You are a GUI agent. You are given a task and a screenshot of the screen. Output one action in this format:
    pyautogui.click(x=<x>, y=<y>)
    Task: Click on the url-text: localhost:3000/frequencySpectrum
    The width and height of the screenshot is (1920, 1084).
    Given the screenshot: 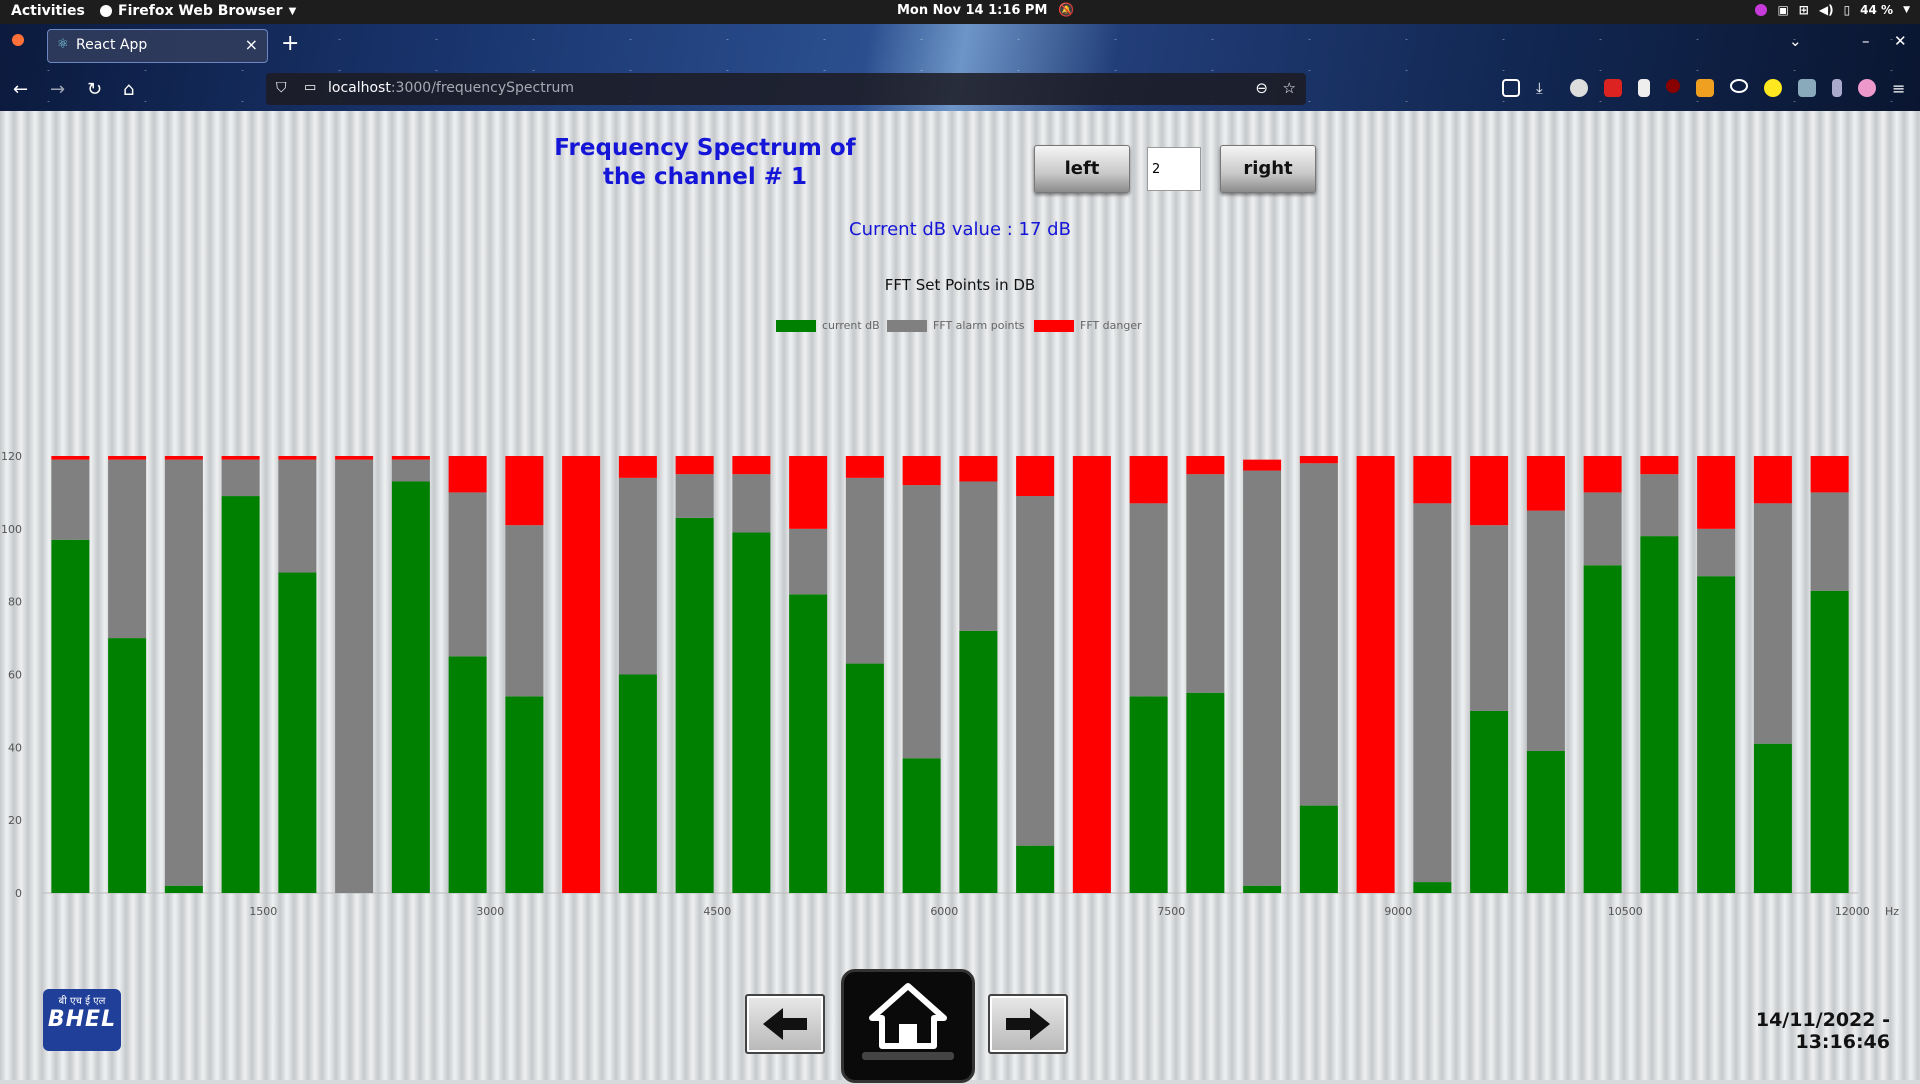 What is the action you would take?
    pyautogui.click(x=451, y=88)
    